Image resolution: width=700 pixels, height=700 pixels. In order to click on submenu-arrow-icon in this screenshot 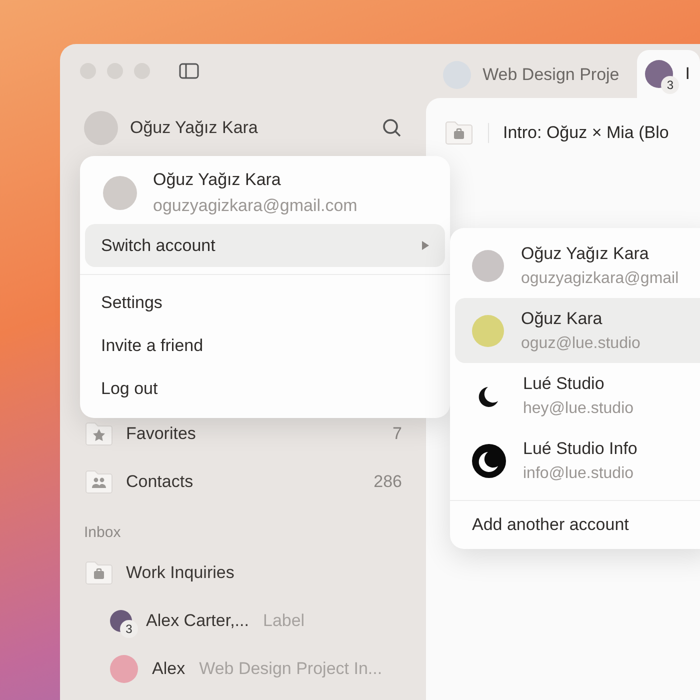, I will do `click(425, 245)`.